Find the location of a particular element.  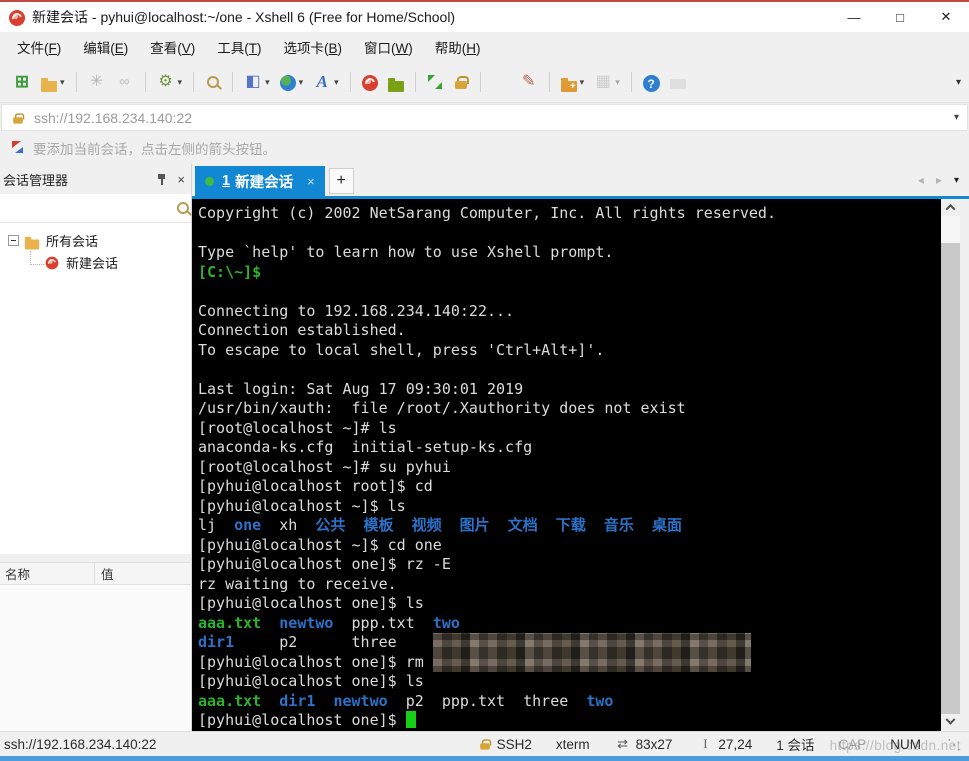

font-button: ▾ is located at coordinates (326, 82).